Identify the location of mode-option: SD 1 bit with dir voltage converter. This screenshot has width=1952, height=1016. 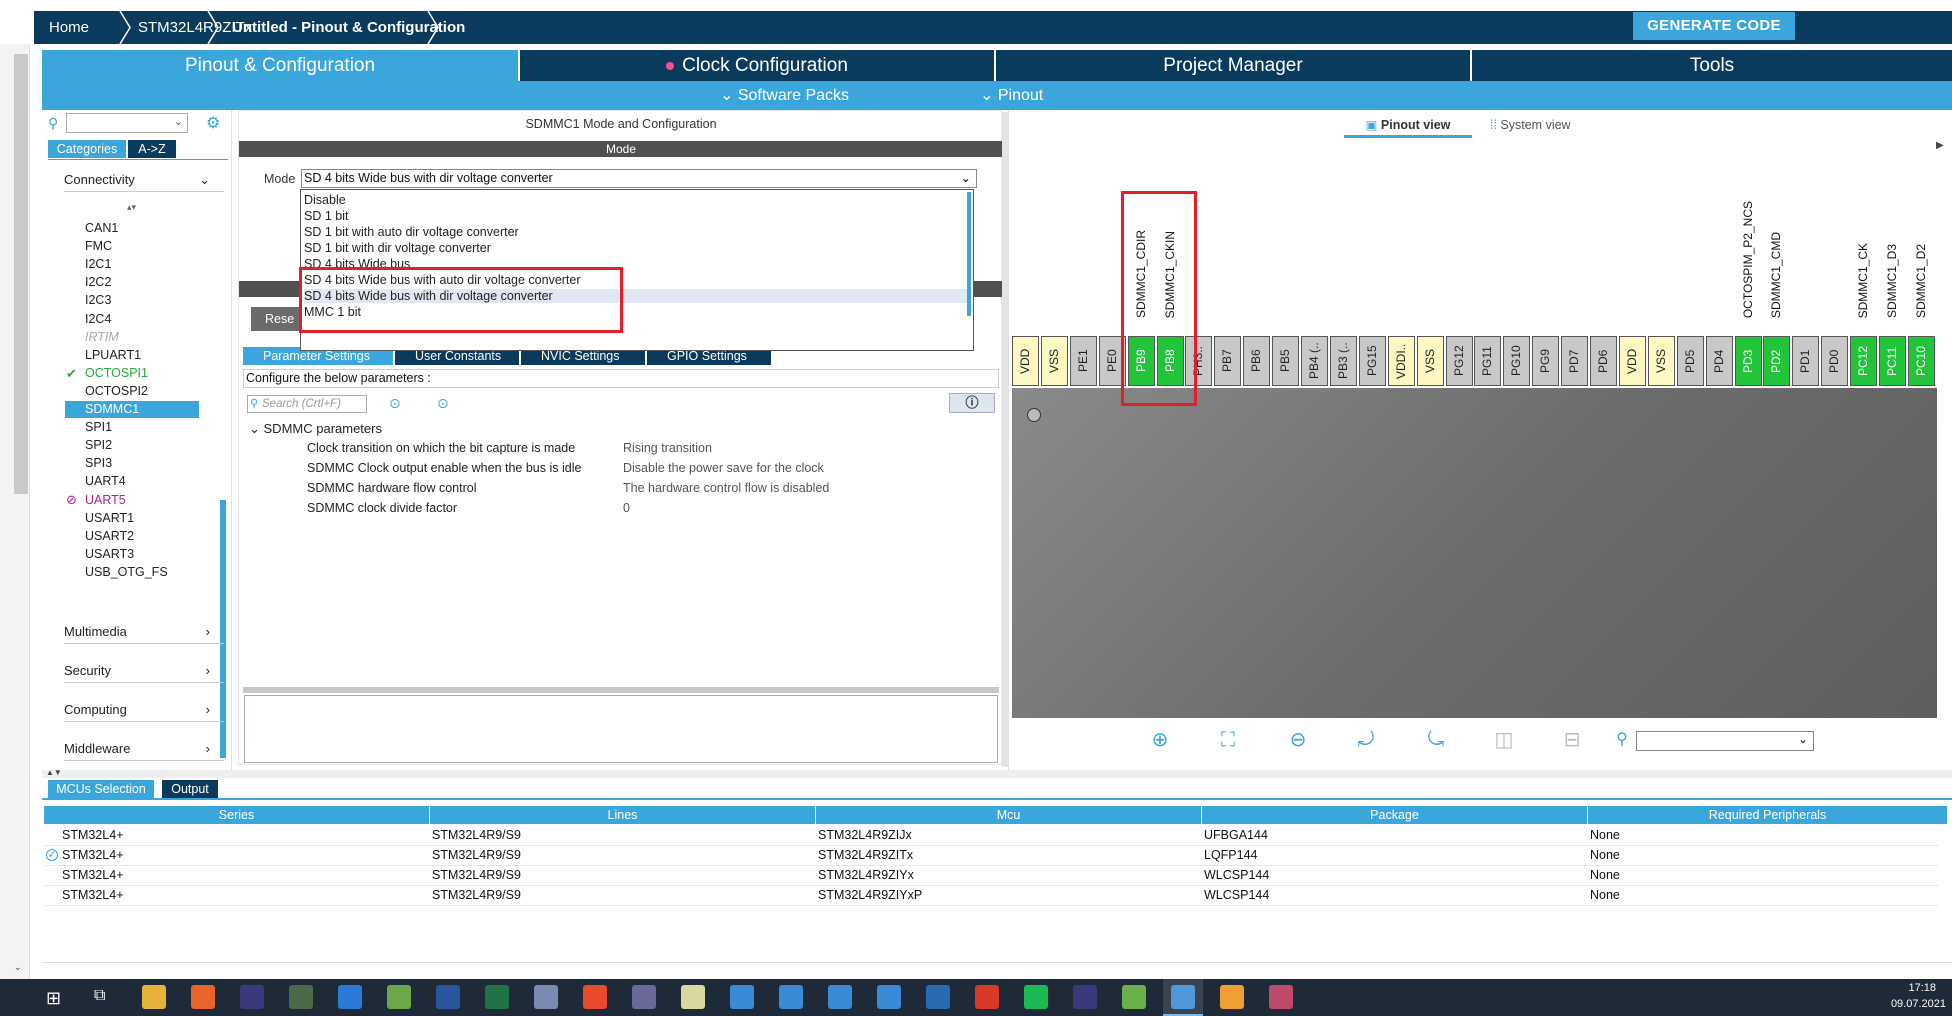
(636, 248).